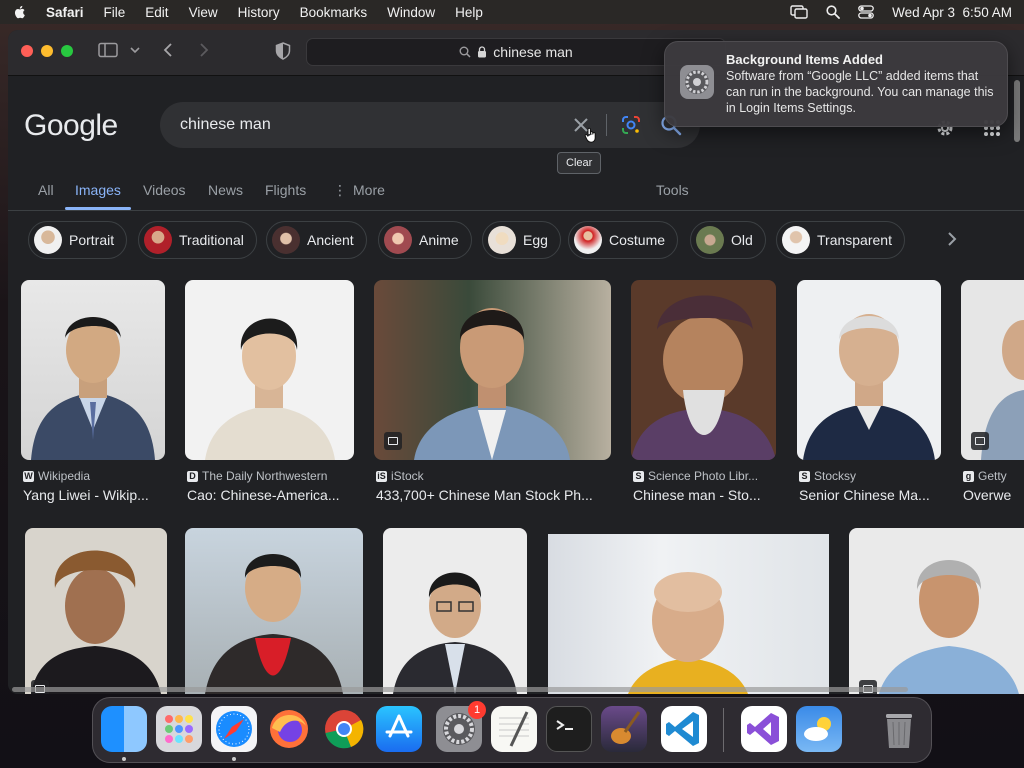 Image resolution: width=1024 pixels, height=768 pixels. Describe the element at coordinates (234, 729) in the screenshot. I see `safari-icon` at that location.